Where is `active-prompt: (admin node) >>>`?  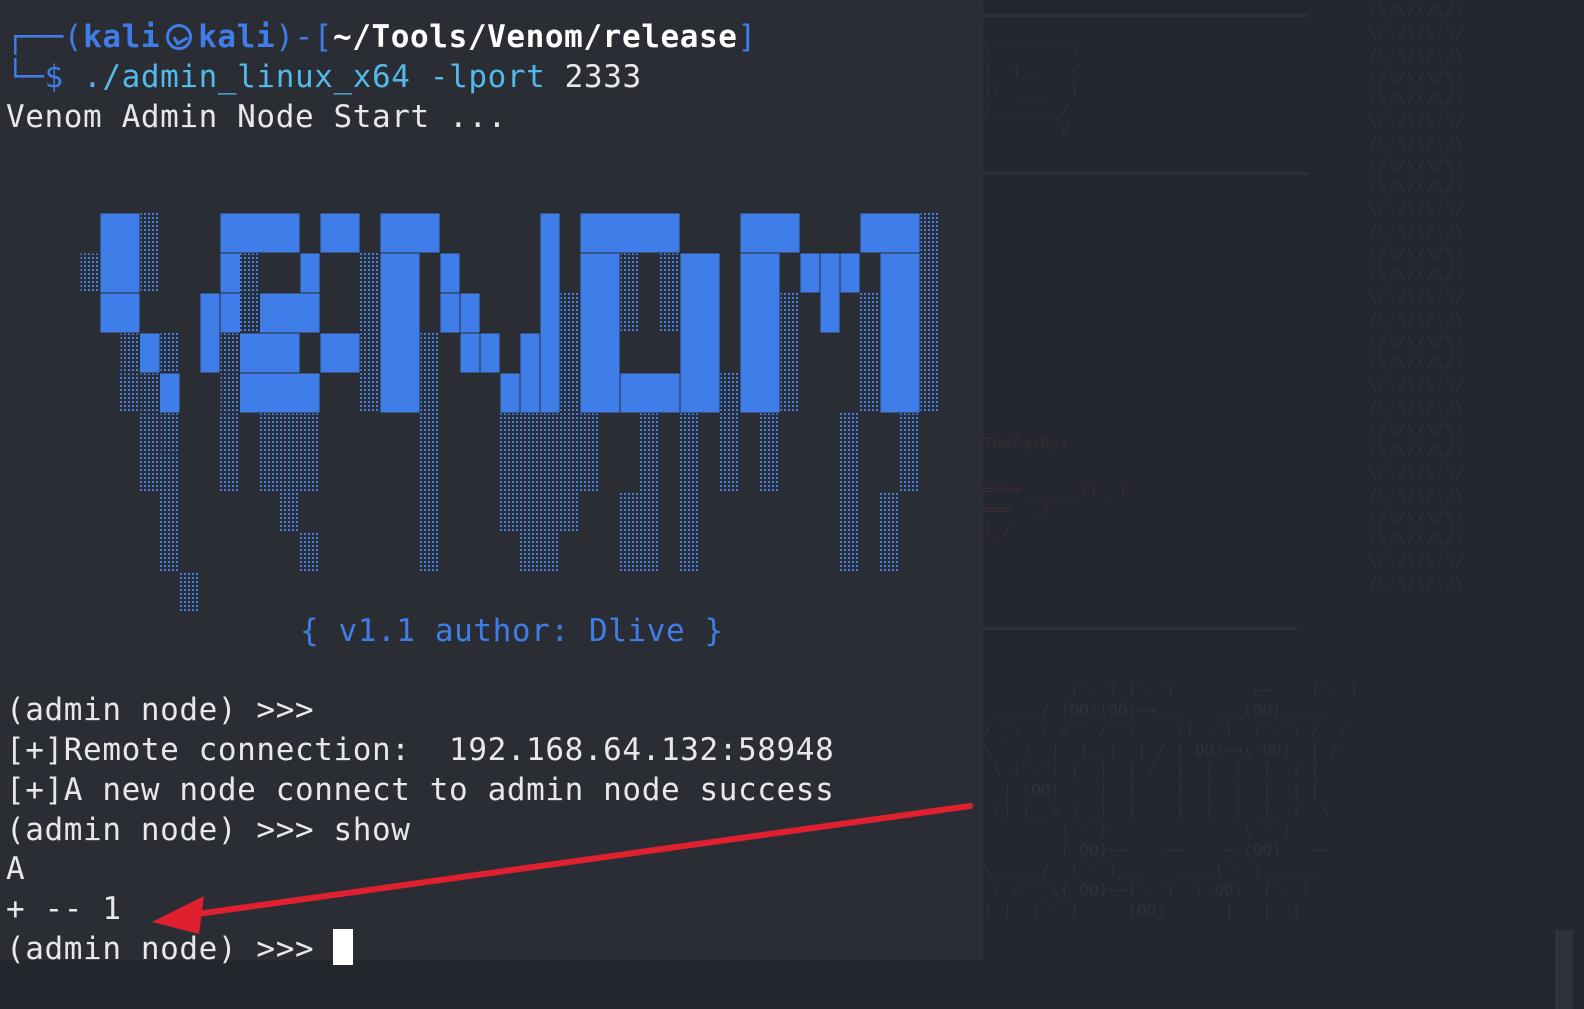
active-prompt: (admin node) >>> is located at coordinates (170, 949).